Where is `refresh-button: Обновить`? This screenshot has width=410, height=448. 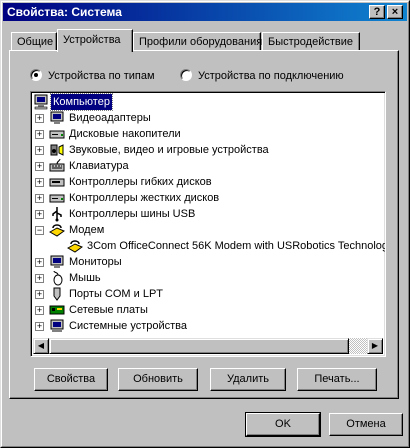 refresh-button: Обновить is located at coordinates (158, 379).